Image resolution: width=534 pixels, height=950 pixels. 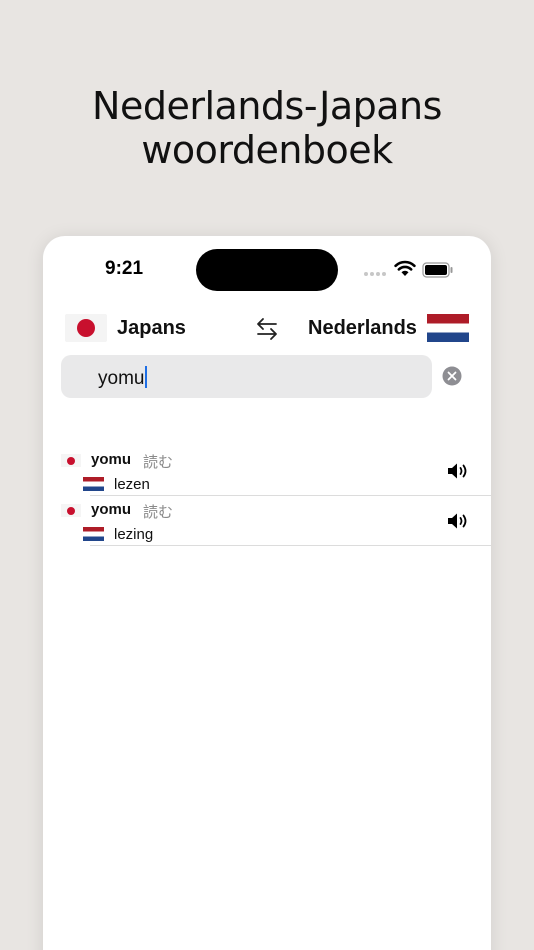 I want to click on search-value: yomu, so click(x=121, y=378).